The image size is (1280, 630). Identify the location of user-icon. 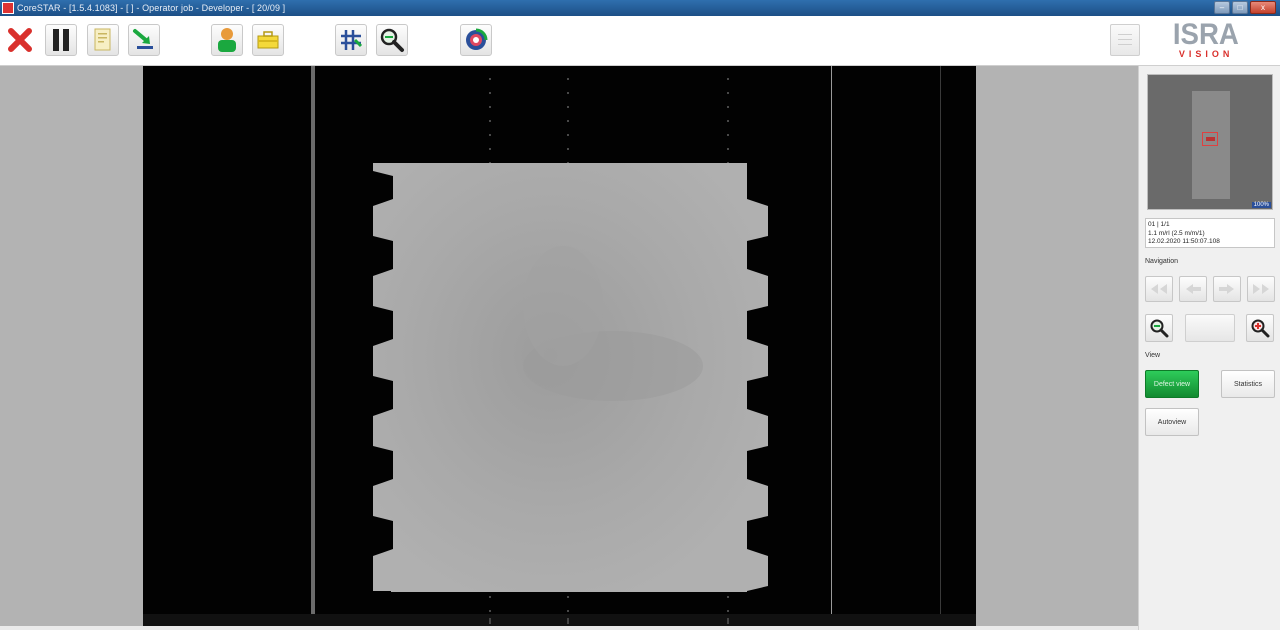
(227, 40).